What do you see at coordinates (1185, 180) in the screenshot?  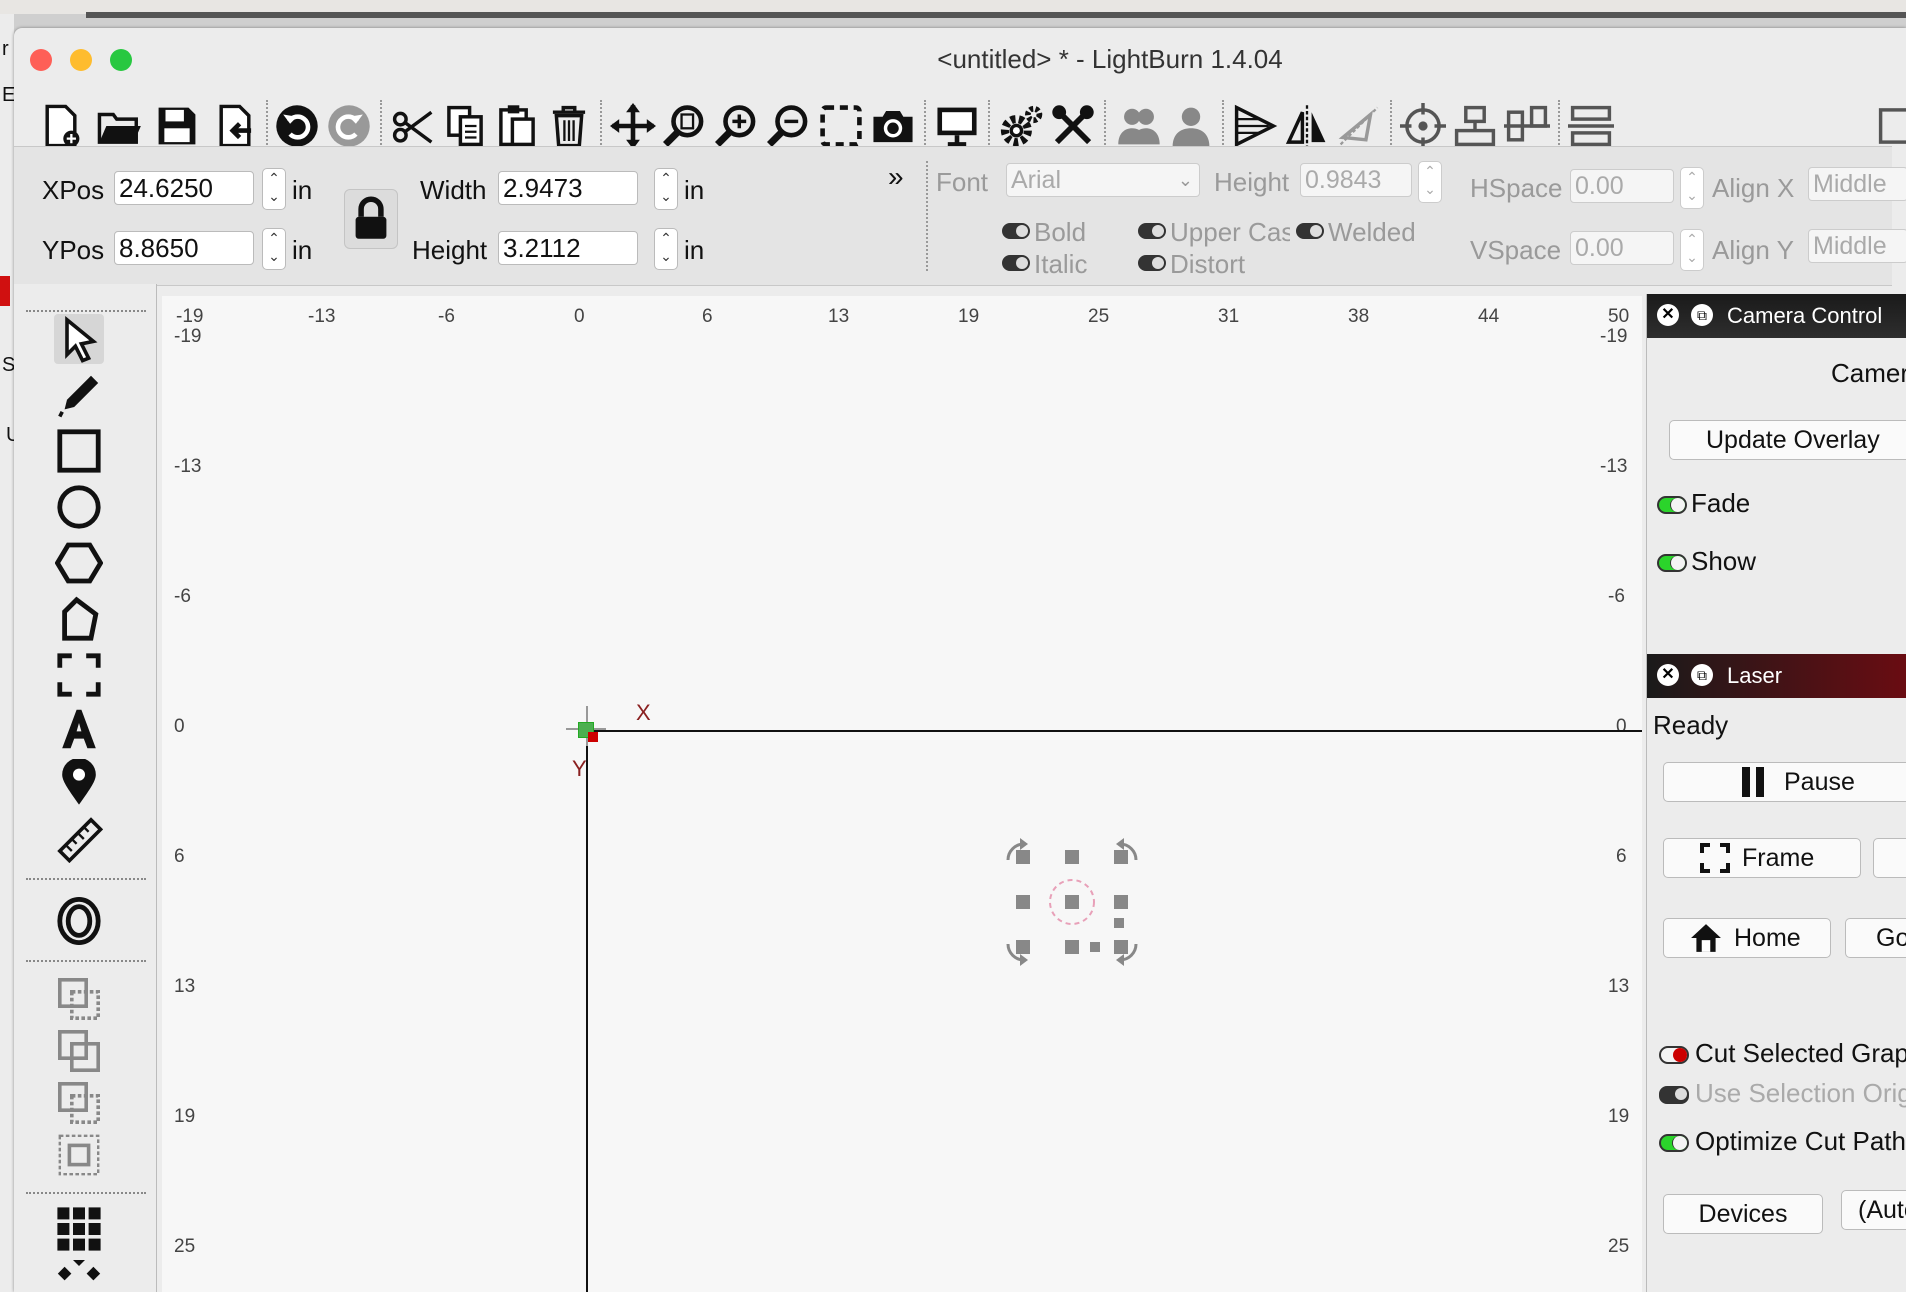 I see `chevron-down-icon: ⌄` at bounding box center [1185, 180].